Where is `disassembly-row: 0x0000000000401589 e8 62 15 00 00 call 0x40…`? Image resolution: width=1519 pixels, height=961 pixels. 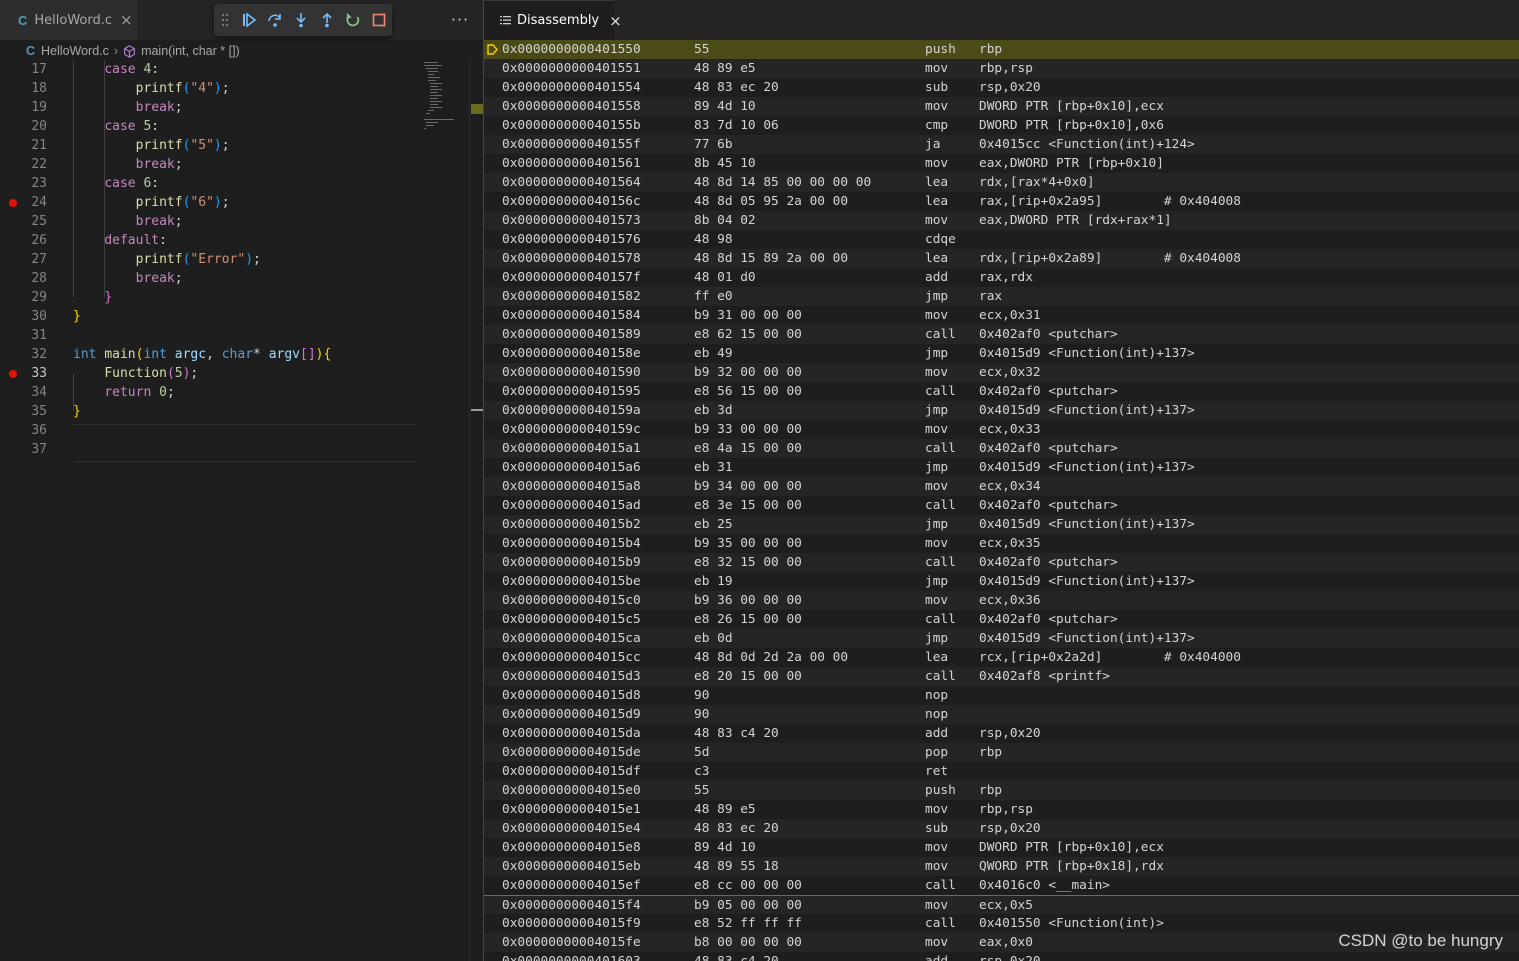 disassembly-row: 0x0000000000401589 e8 62 15 00 00 call 0x40… is located at coordinates (1001, 334).